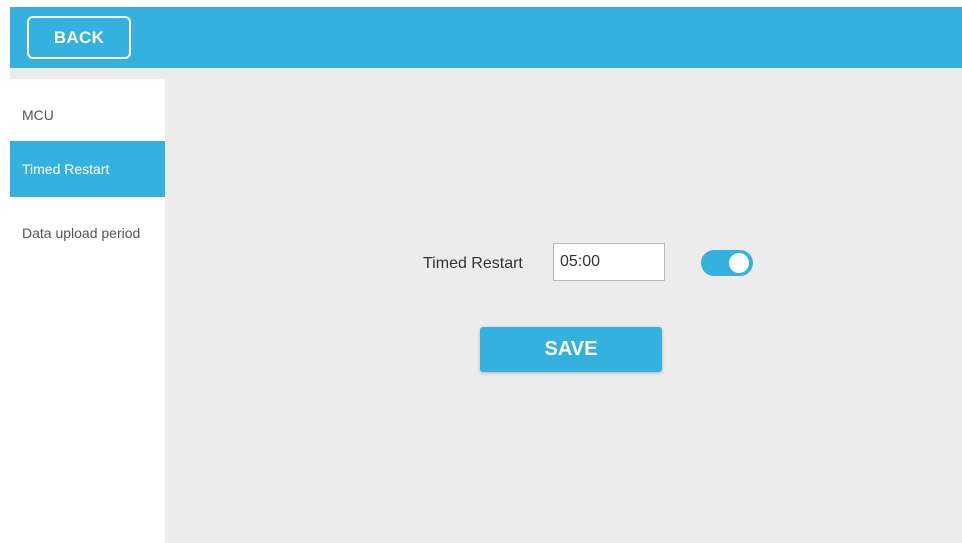  I want to click on sidebar-item-data-upload-period: Data upload period, so click(87, 233).